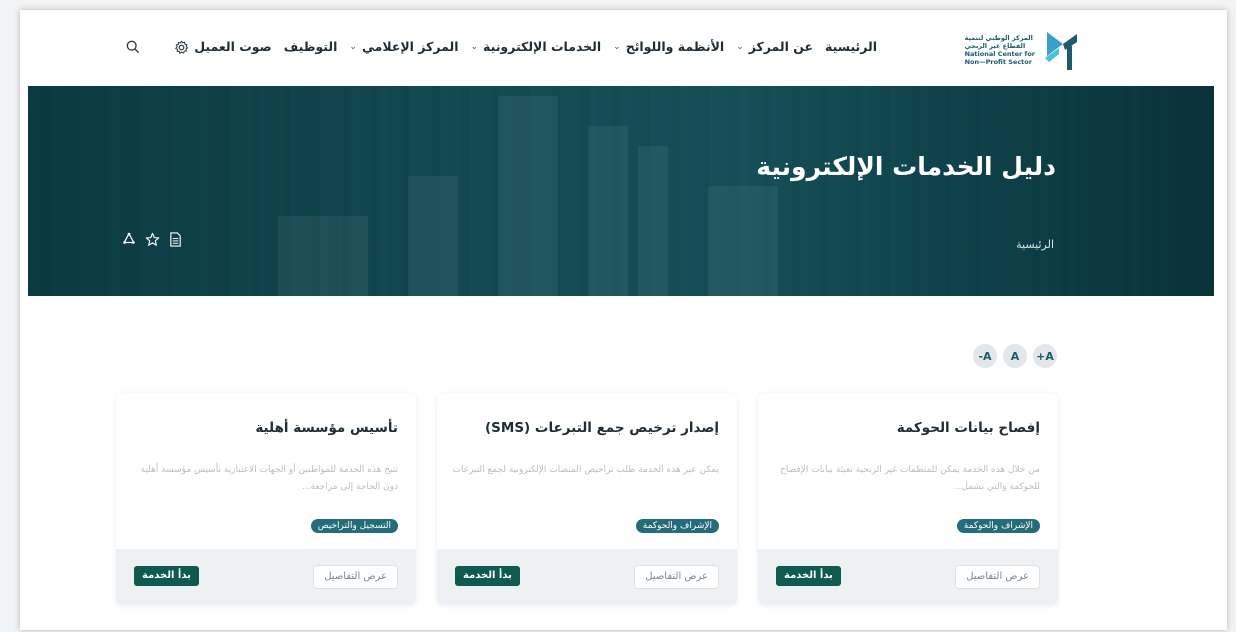 The height and width of the screenshot is (632, 1236). Describe the element at coordinates (985, 356) in the screenshot. I see `font-decrease-button: A-` at that location.